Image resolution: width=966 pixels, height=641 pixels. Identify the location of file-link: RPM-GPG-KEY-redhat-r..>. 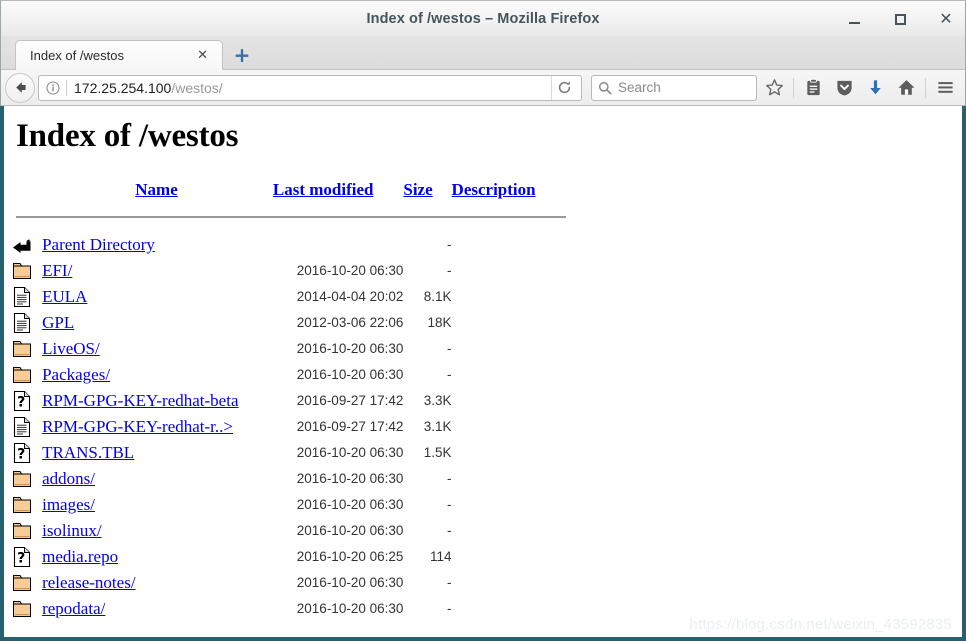
(137, 426).